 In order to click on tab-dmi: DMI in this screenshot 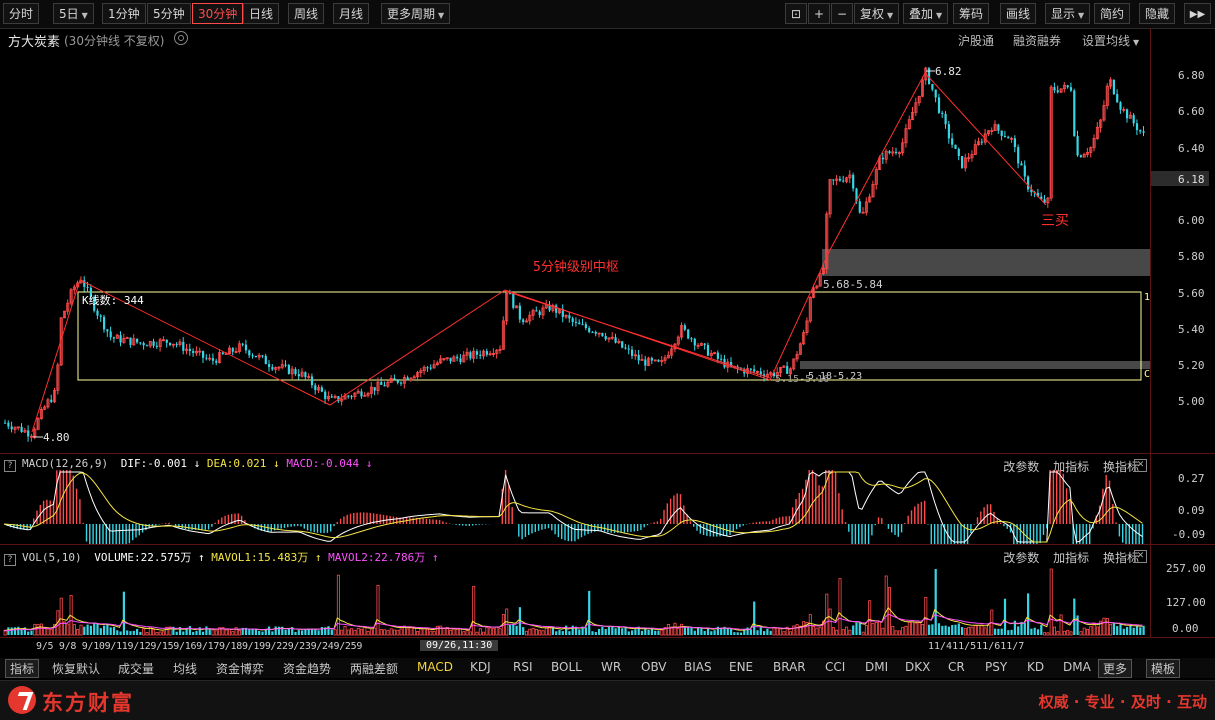, I will do `click(876, 667)`.